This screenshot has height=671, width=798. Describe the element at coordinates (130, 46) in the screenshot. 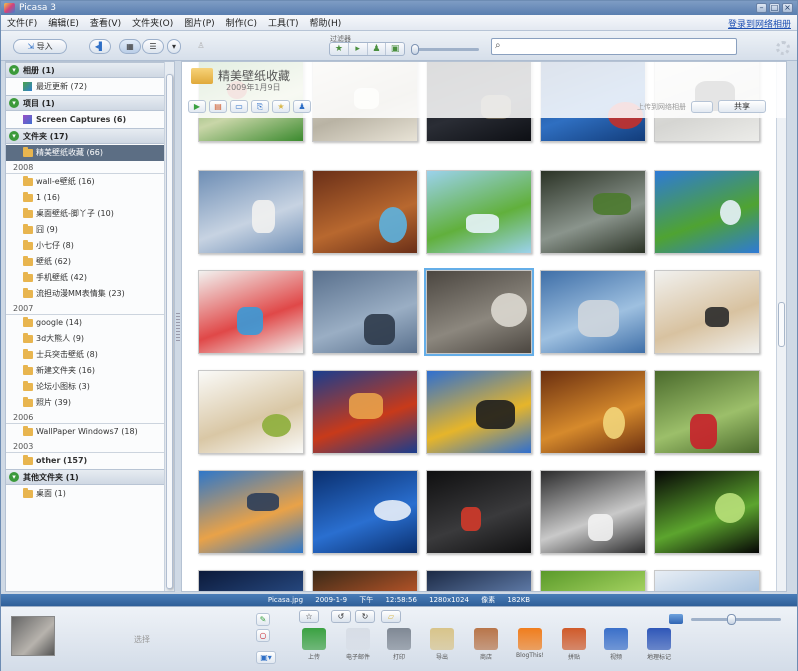

I see `library-view-button: ▦` at that location.